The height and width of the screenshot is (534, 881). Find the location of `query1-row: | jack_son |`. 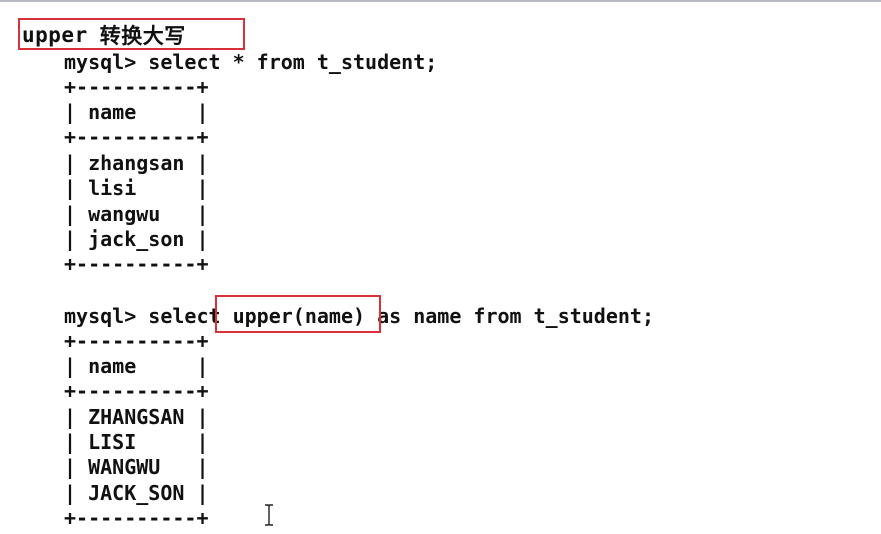

query1-row: | jack_son | is located at coordinates (136, 239).